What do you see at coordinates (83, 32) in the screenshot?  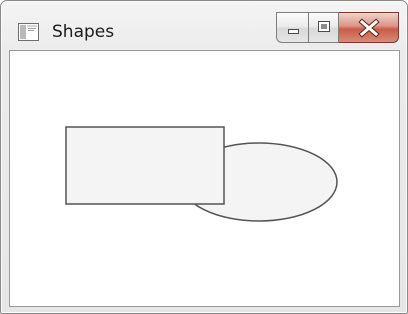 I see `window-title: Shapes` at bounding box center [83, 32].